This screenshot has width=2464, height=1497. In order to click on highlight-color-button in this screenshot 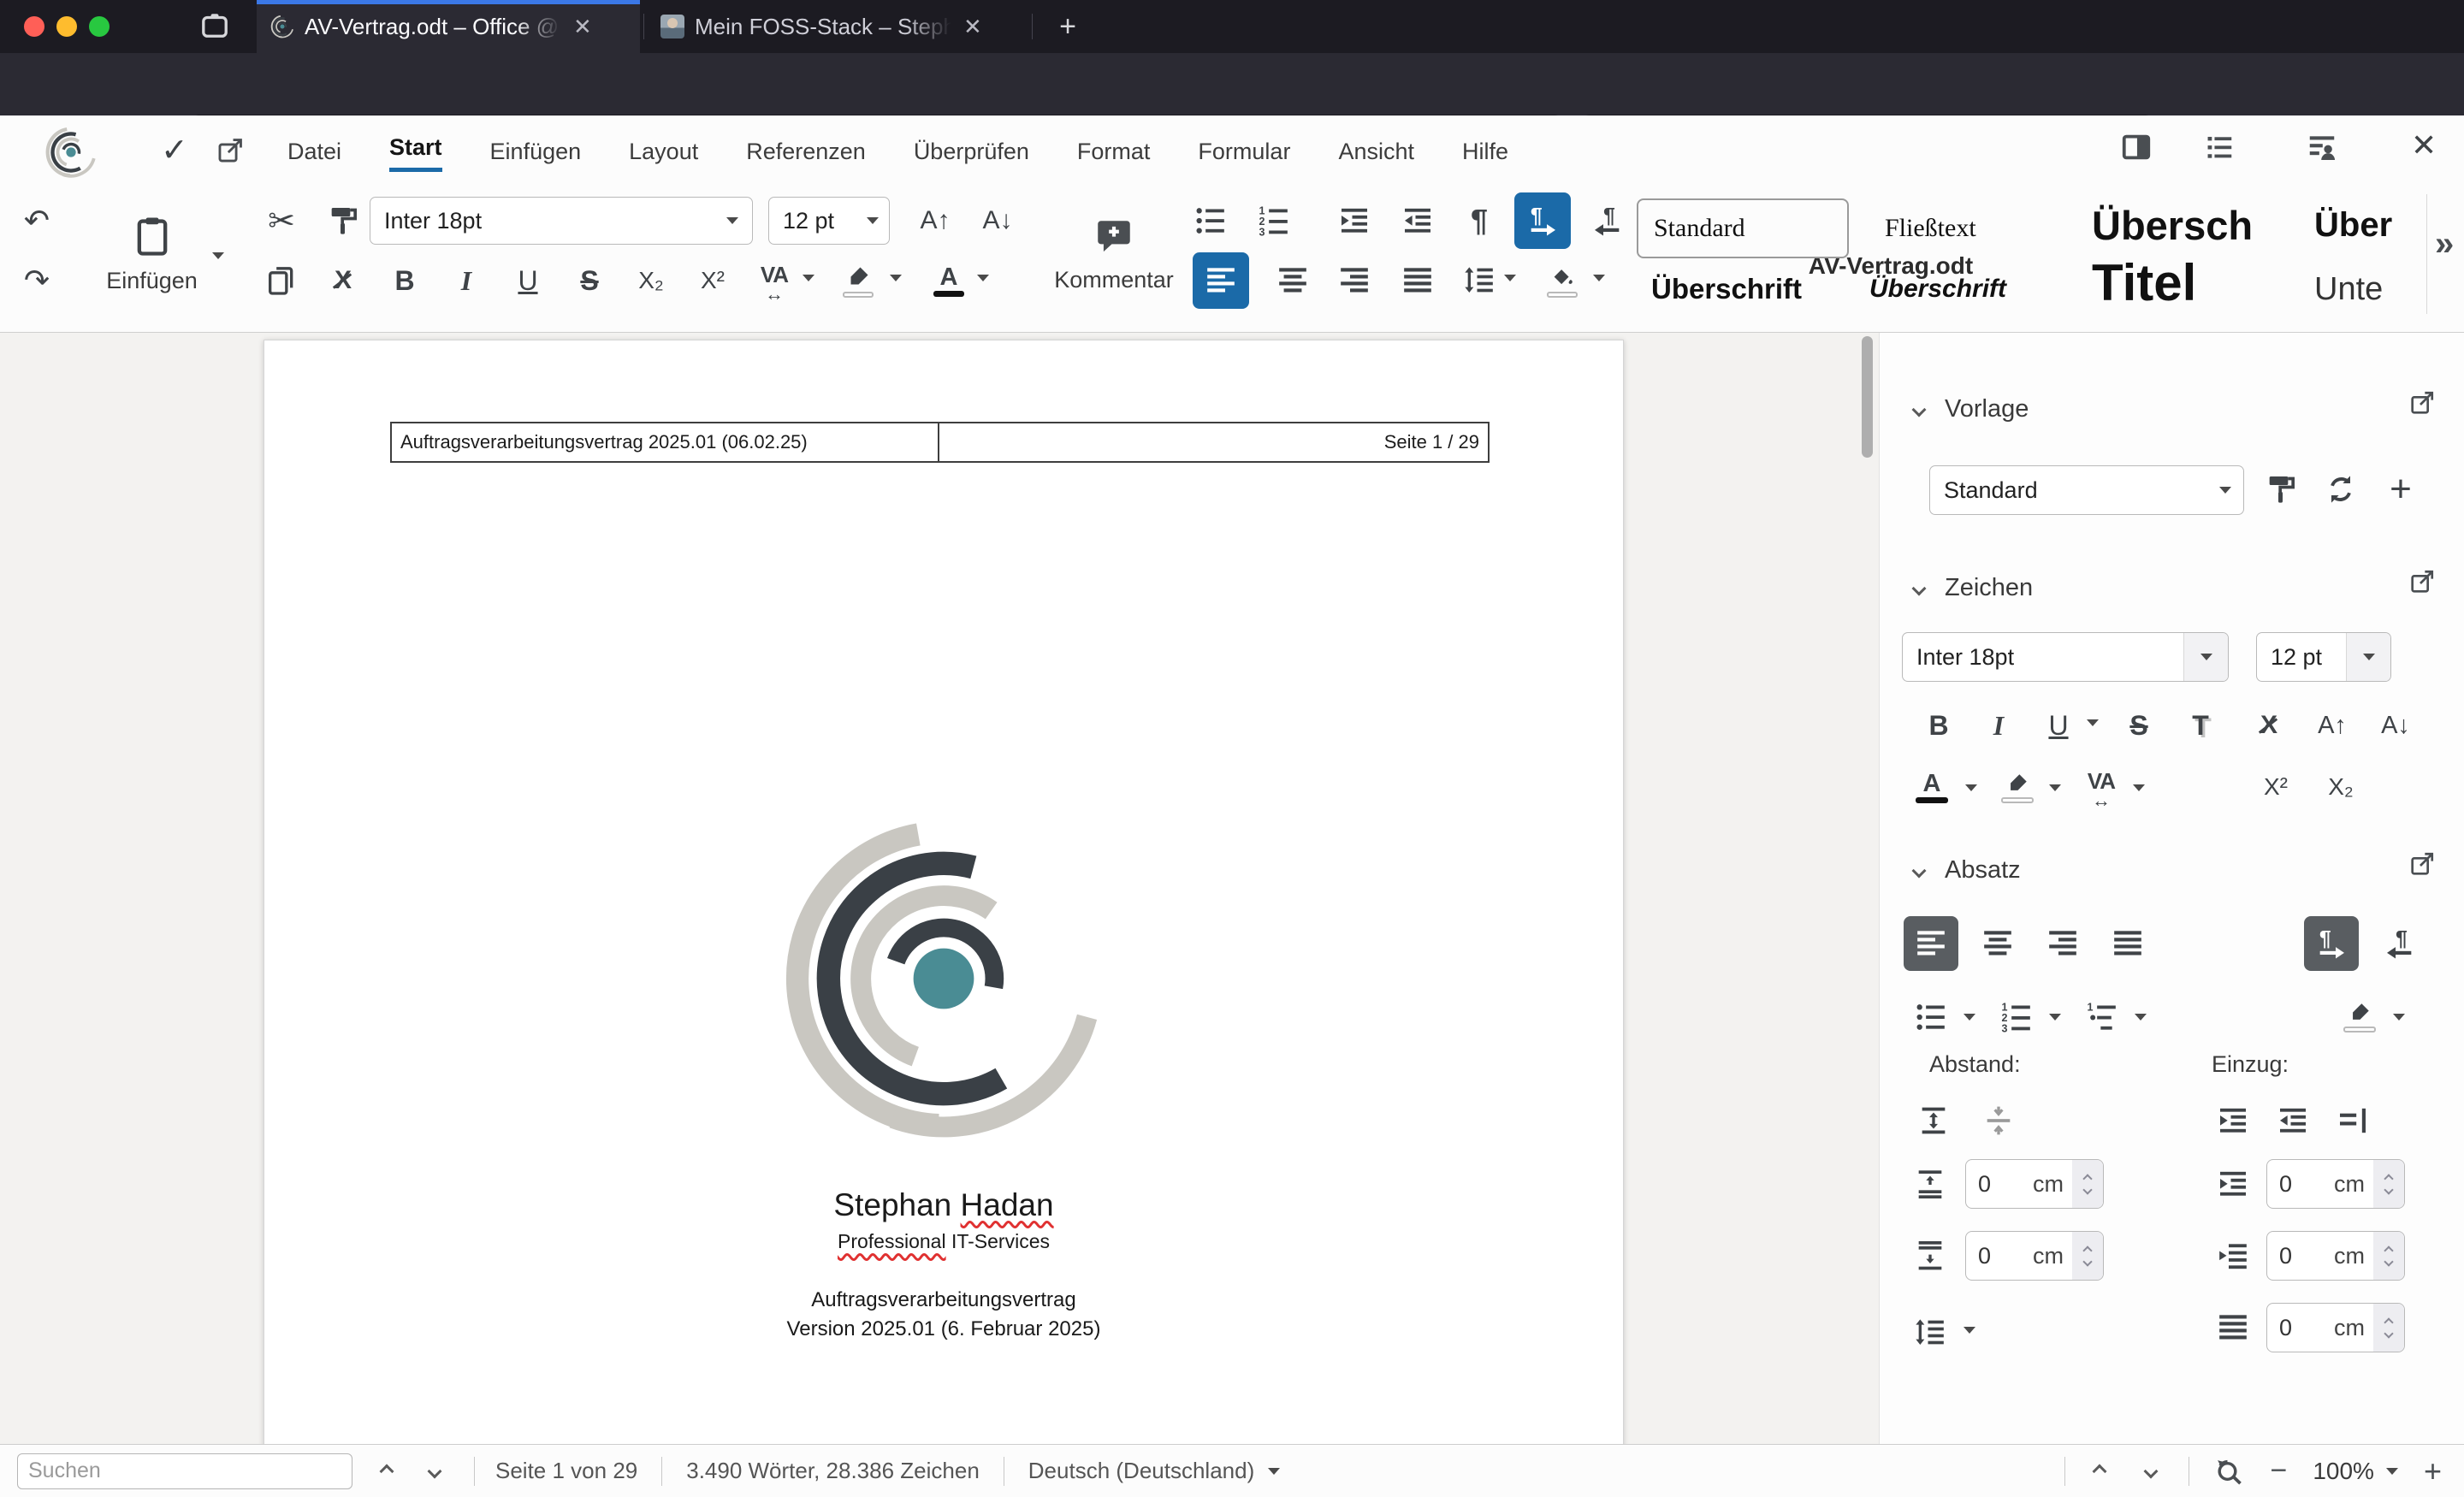, I will do `click(858, 280)`.